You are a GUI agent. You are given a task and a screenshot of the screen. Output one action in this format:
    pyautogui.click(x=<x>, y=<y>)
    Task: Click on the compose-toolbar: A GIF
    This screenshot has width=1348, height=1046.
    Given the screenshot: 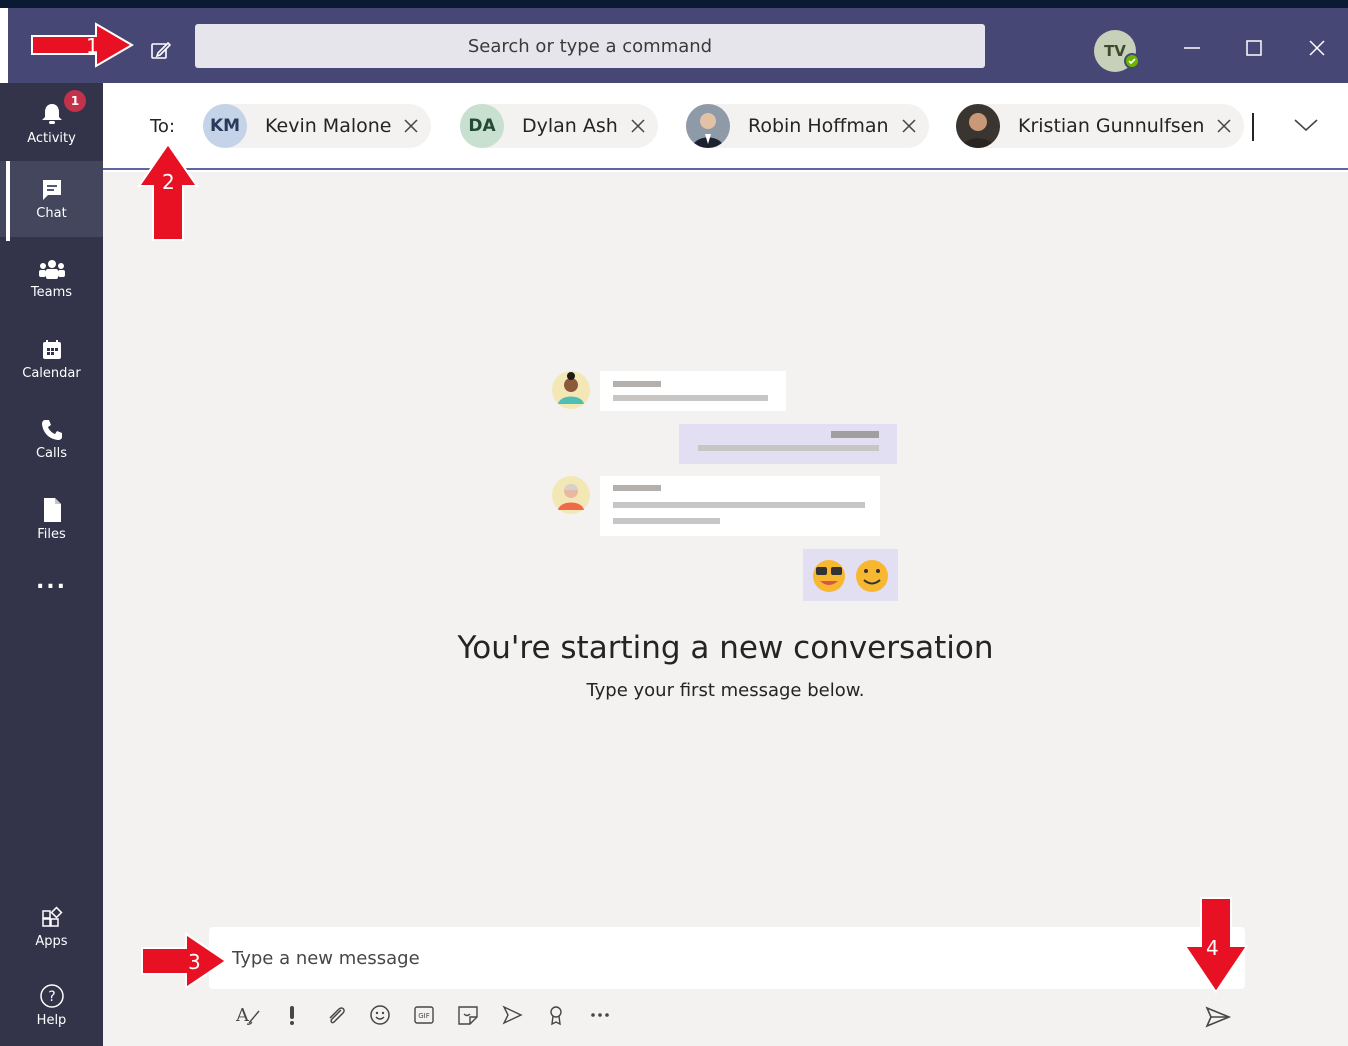 What is the action you would take?
    pyautogui.click(x=424, y=1015)
    